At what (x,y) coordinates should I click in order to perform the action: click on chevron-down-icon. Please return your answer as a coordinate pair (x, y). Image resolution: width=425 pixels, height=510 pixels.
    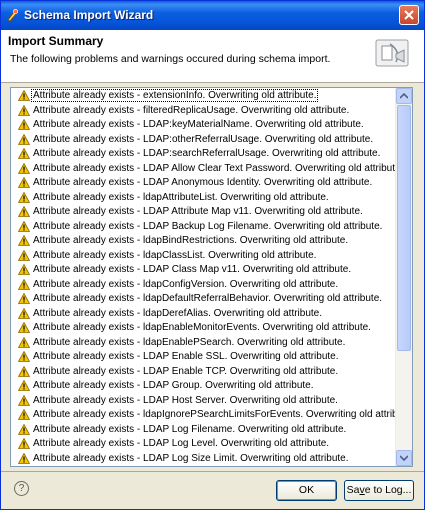
    Looking at the image, I should click on (404, 458).